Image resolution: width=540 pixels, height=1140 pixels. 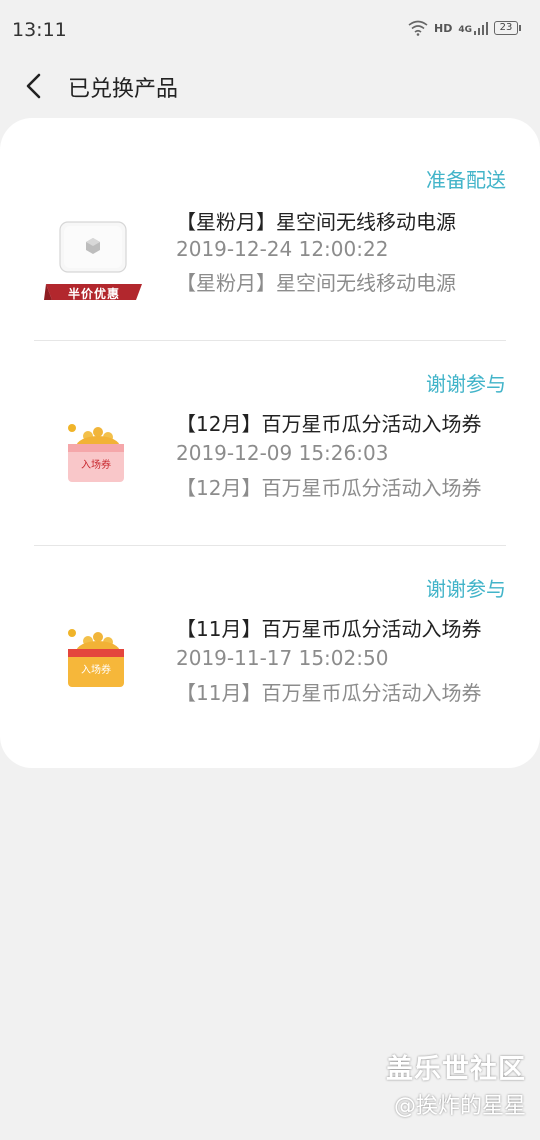 I want to click on product-thumbnail: 半价优惠, so click(x=94, y=260).